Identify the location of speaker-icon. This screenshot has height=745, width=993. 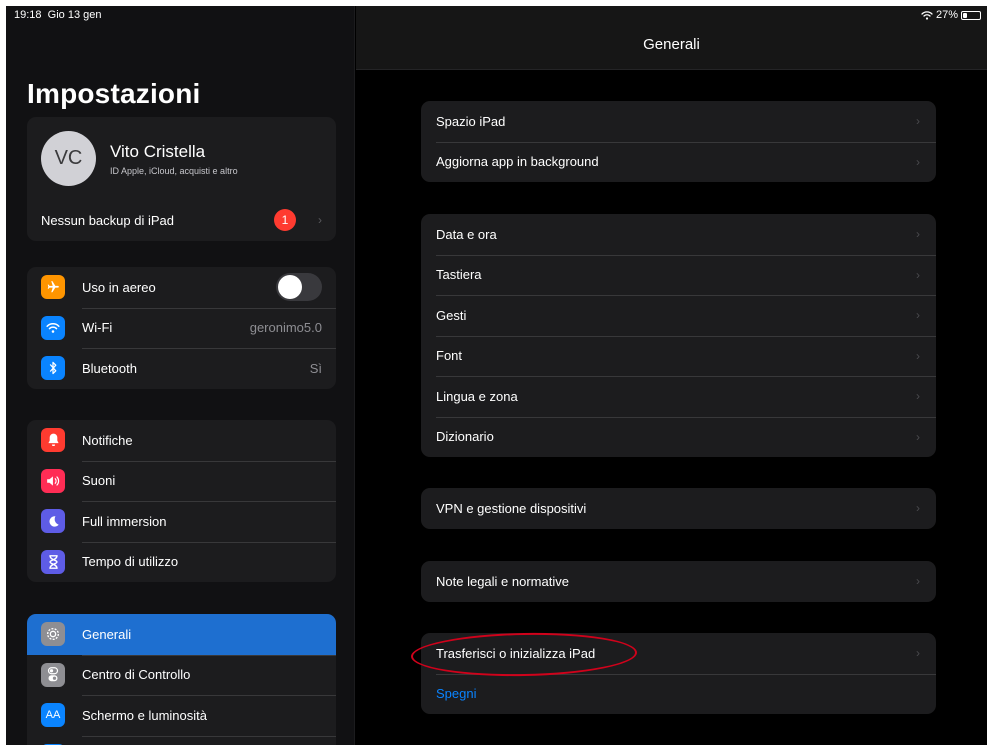
(53, 480).